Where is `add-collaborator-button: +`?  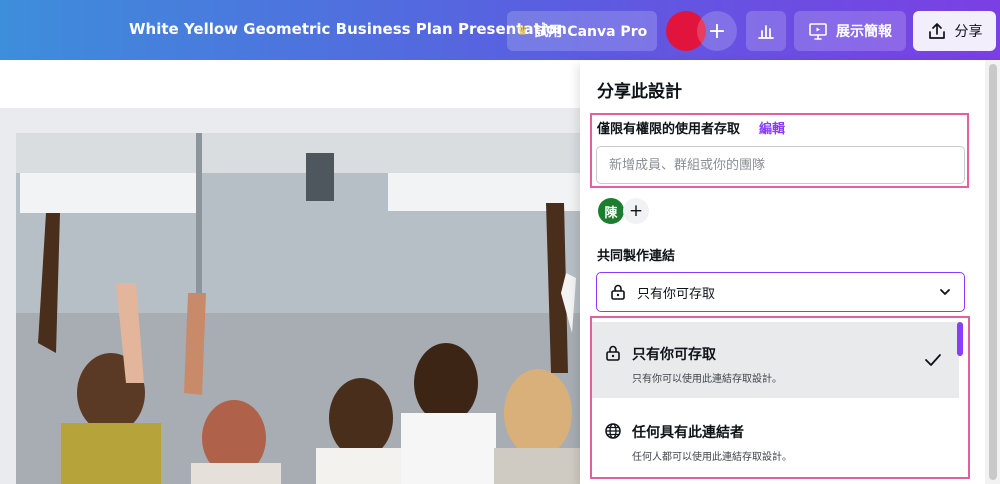
add-collaborator-button: + is located at coordinates (717, 31).